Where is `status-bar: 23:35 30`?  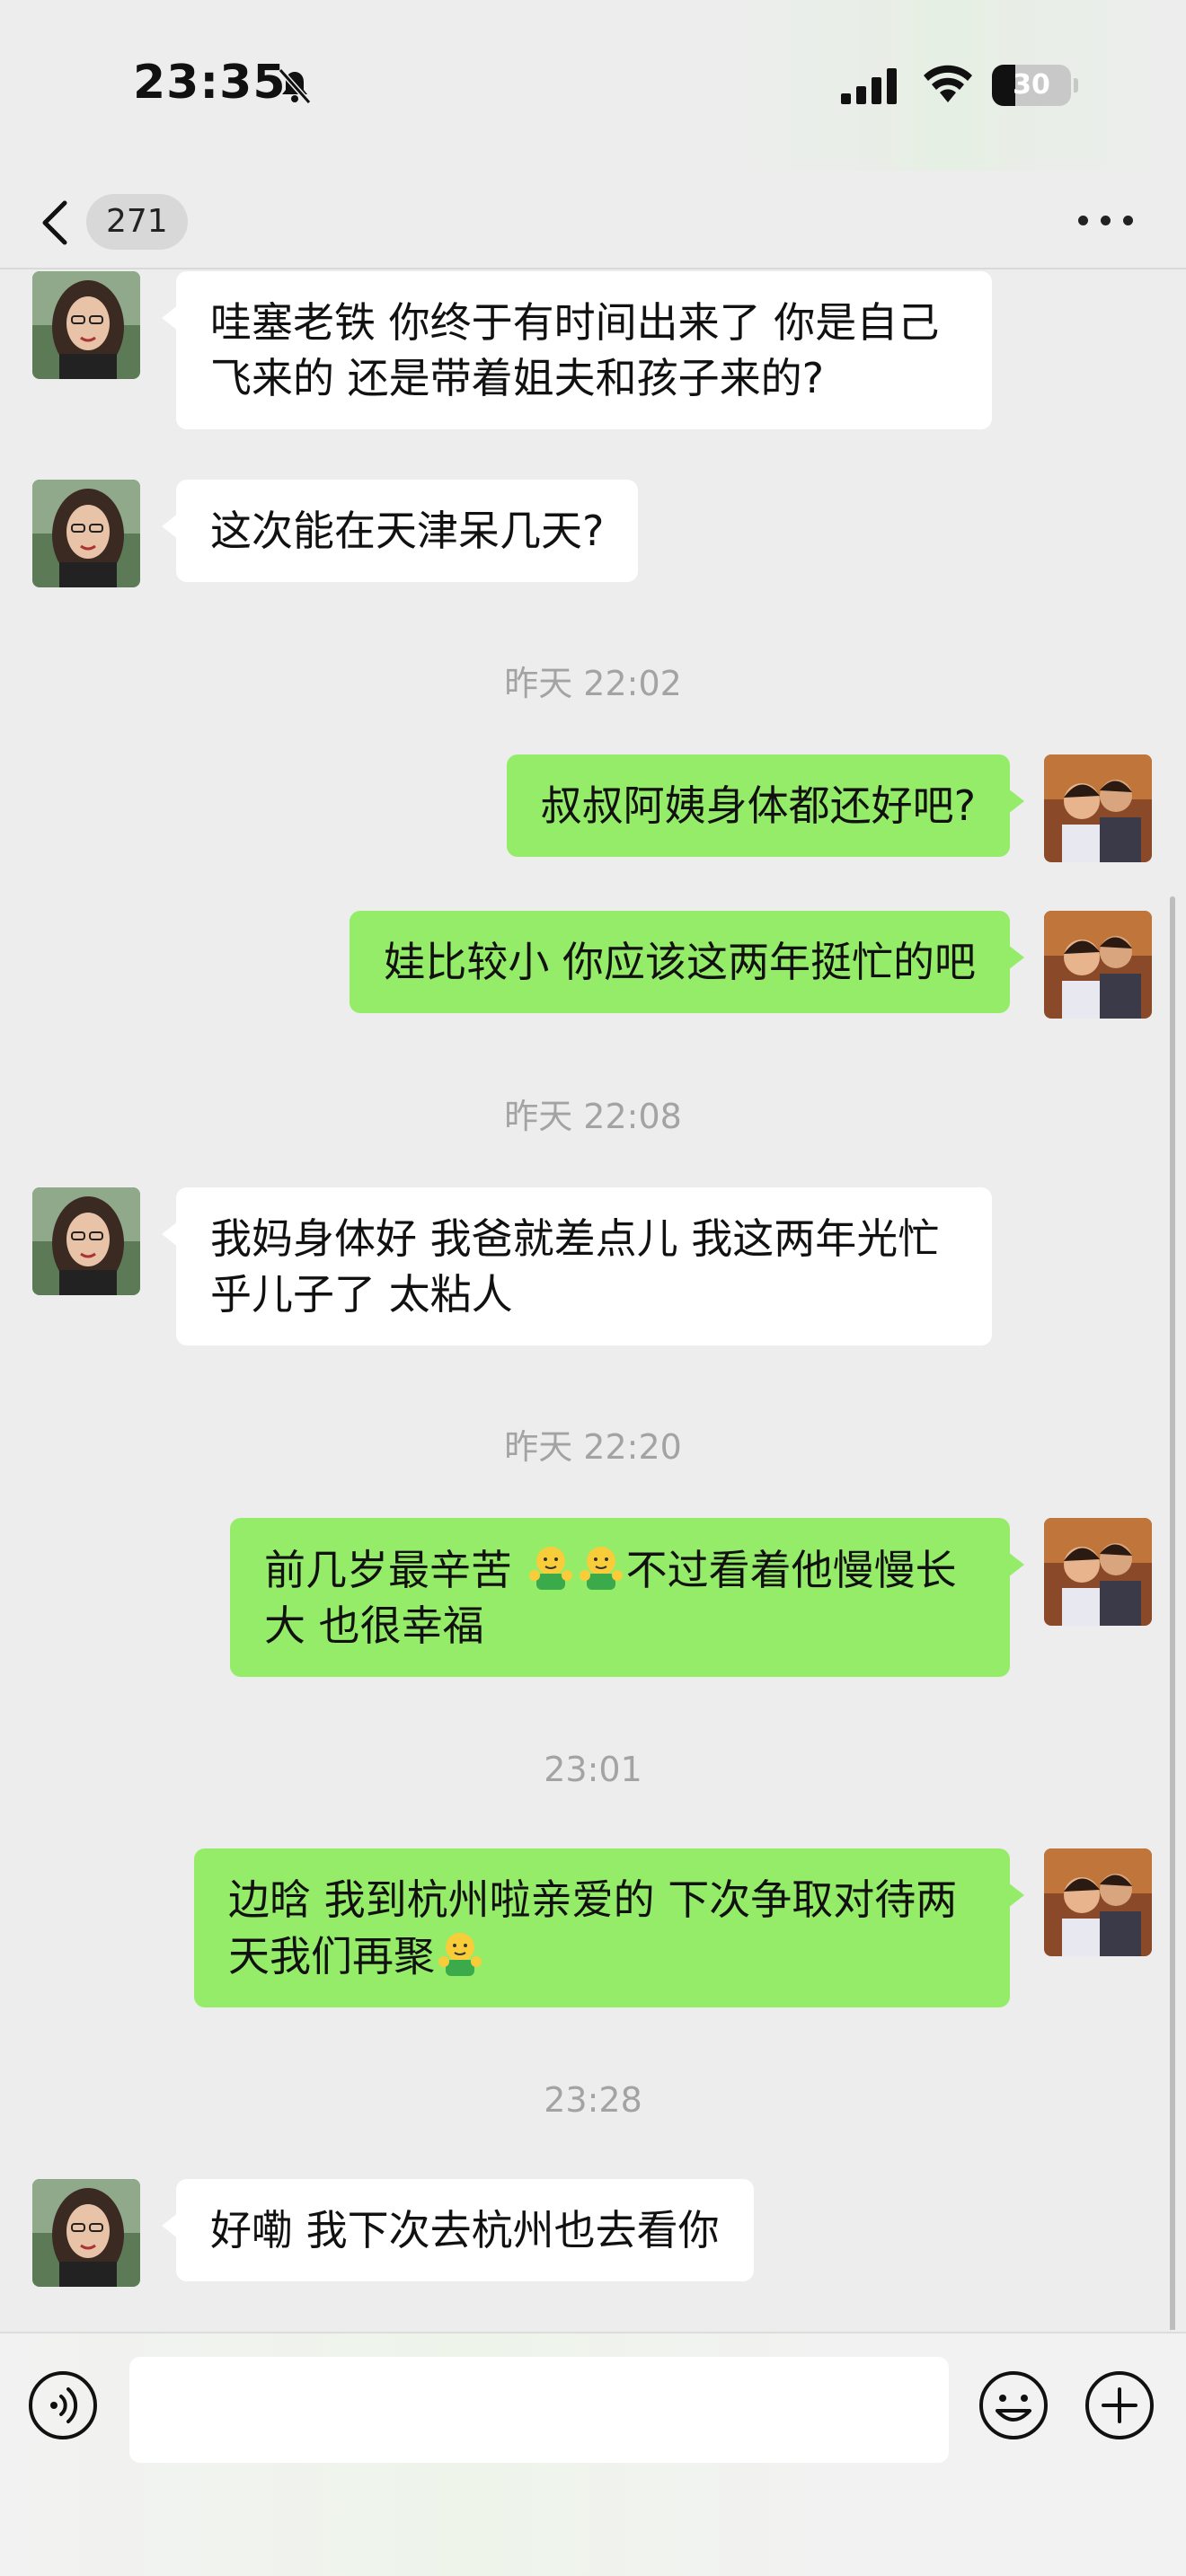
status-bar: 23:35 30 is located at coordinates (593, 85).